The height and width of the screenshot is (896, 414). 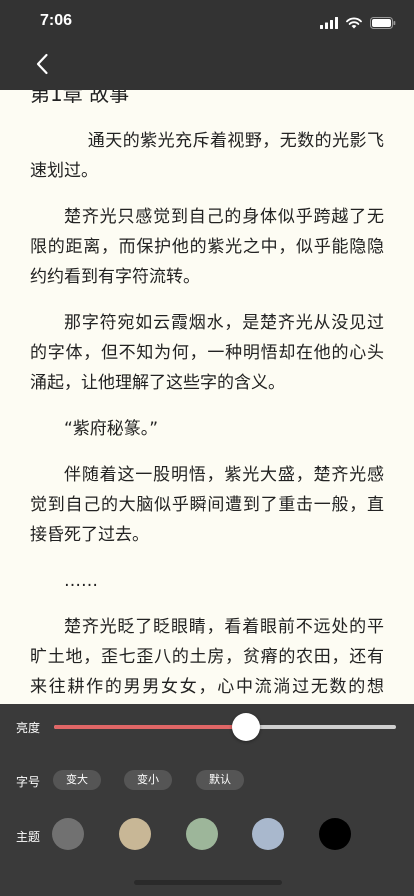 I want to click on chevron-left-icon, so click(x=42, y=66).